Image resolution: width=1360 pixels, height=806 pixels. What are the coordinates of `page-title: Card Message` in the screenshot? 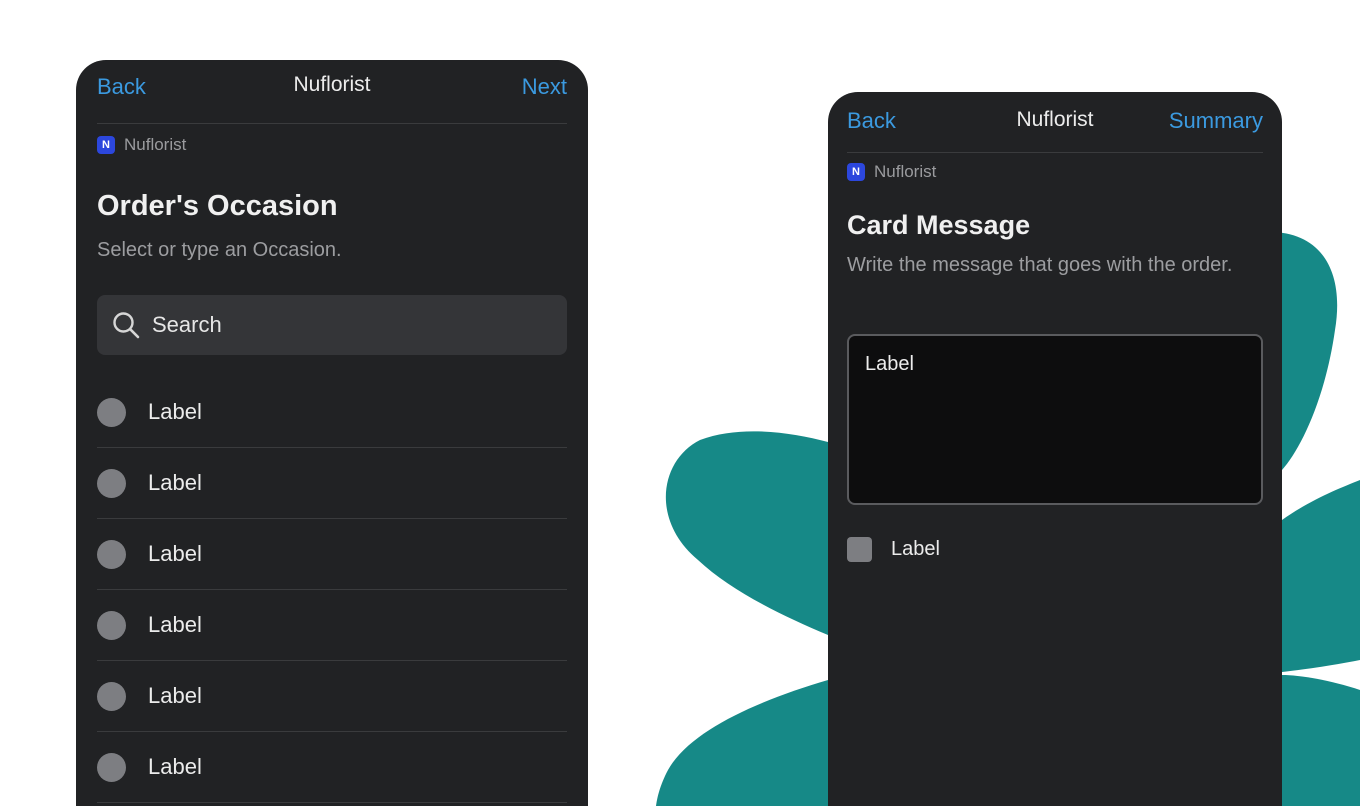 It's located at (939, 225).